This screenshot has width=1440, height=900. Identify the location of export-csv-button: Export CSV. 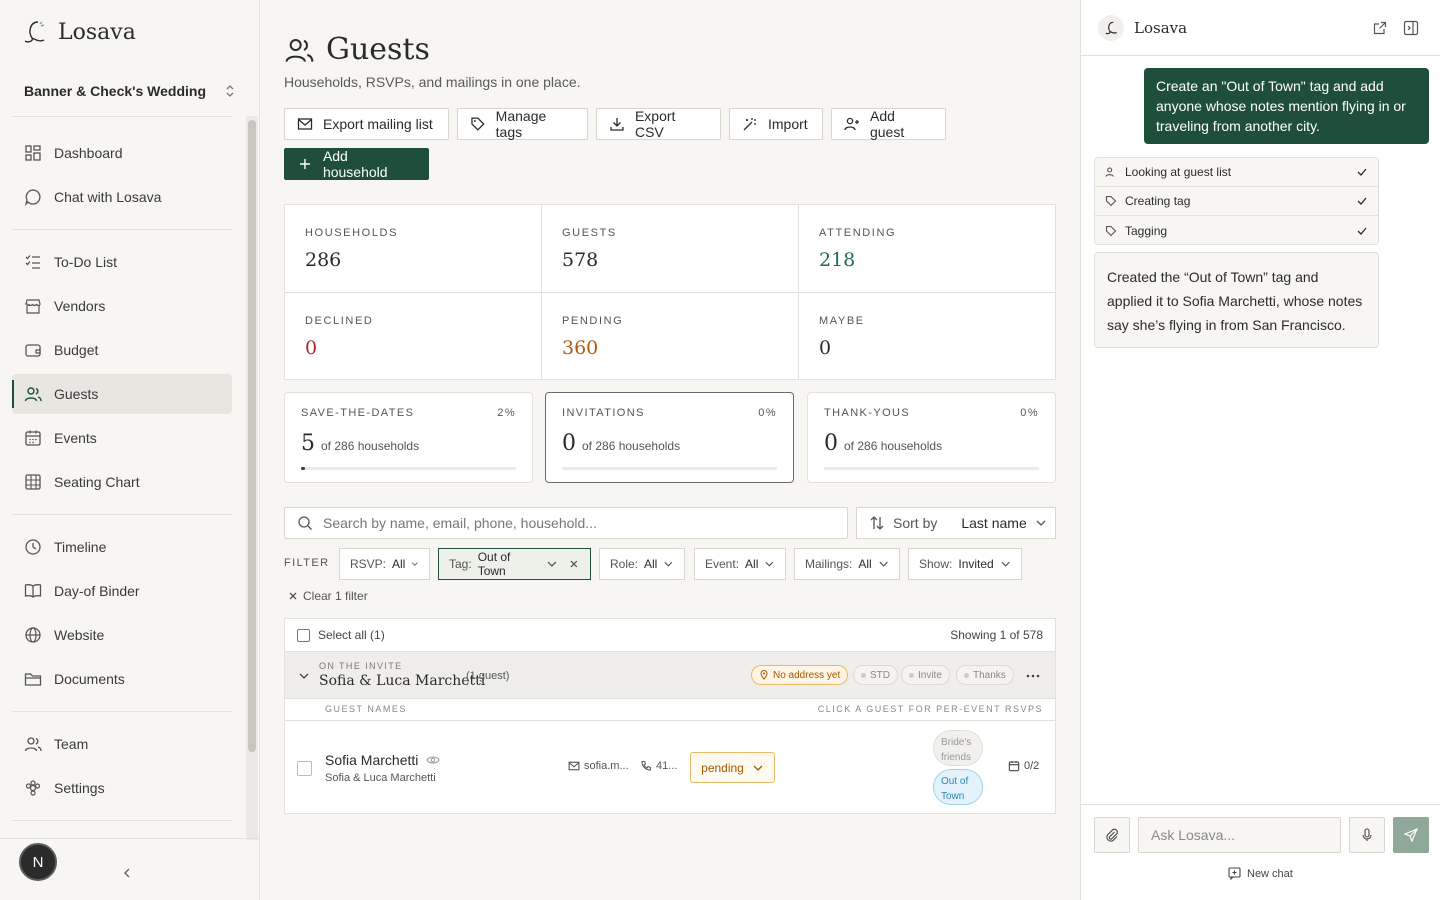
(658, 124).